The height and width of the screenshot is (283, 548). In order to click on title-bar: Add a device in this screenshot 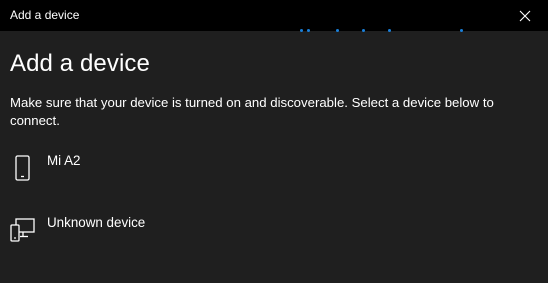, I will do `click(274, 15)`.